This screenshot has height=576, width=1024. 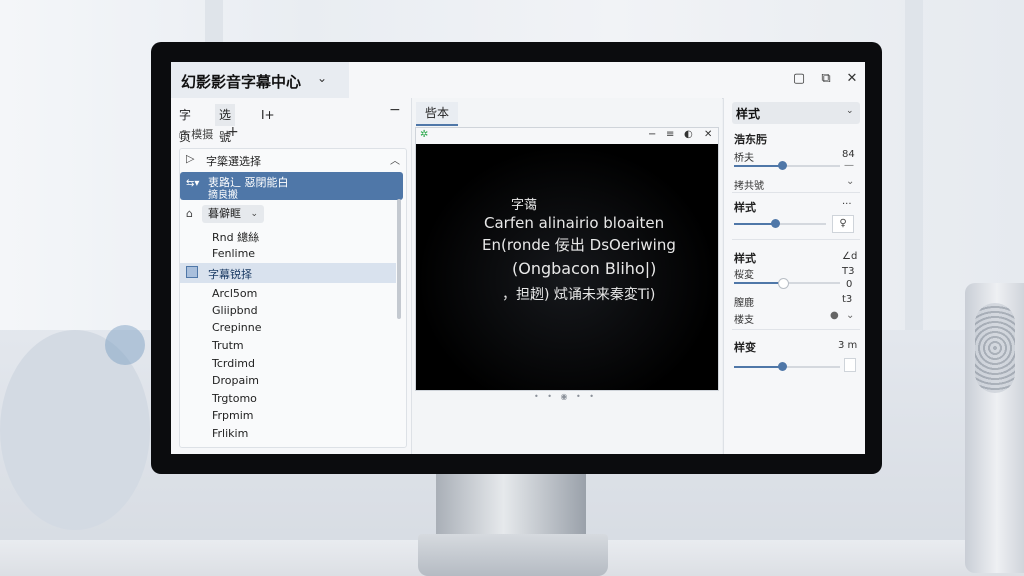 What do you see at coordinates (574, 223) in the screenshot?
I see `subtitle-line: Carfen alinairio bloaiten` at bounding box center [574, 223].